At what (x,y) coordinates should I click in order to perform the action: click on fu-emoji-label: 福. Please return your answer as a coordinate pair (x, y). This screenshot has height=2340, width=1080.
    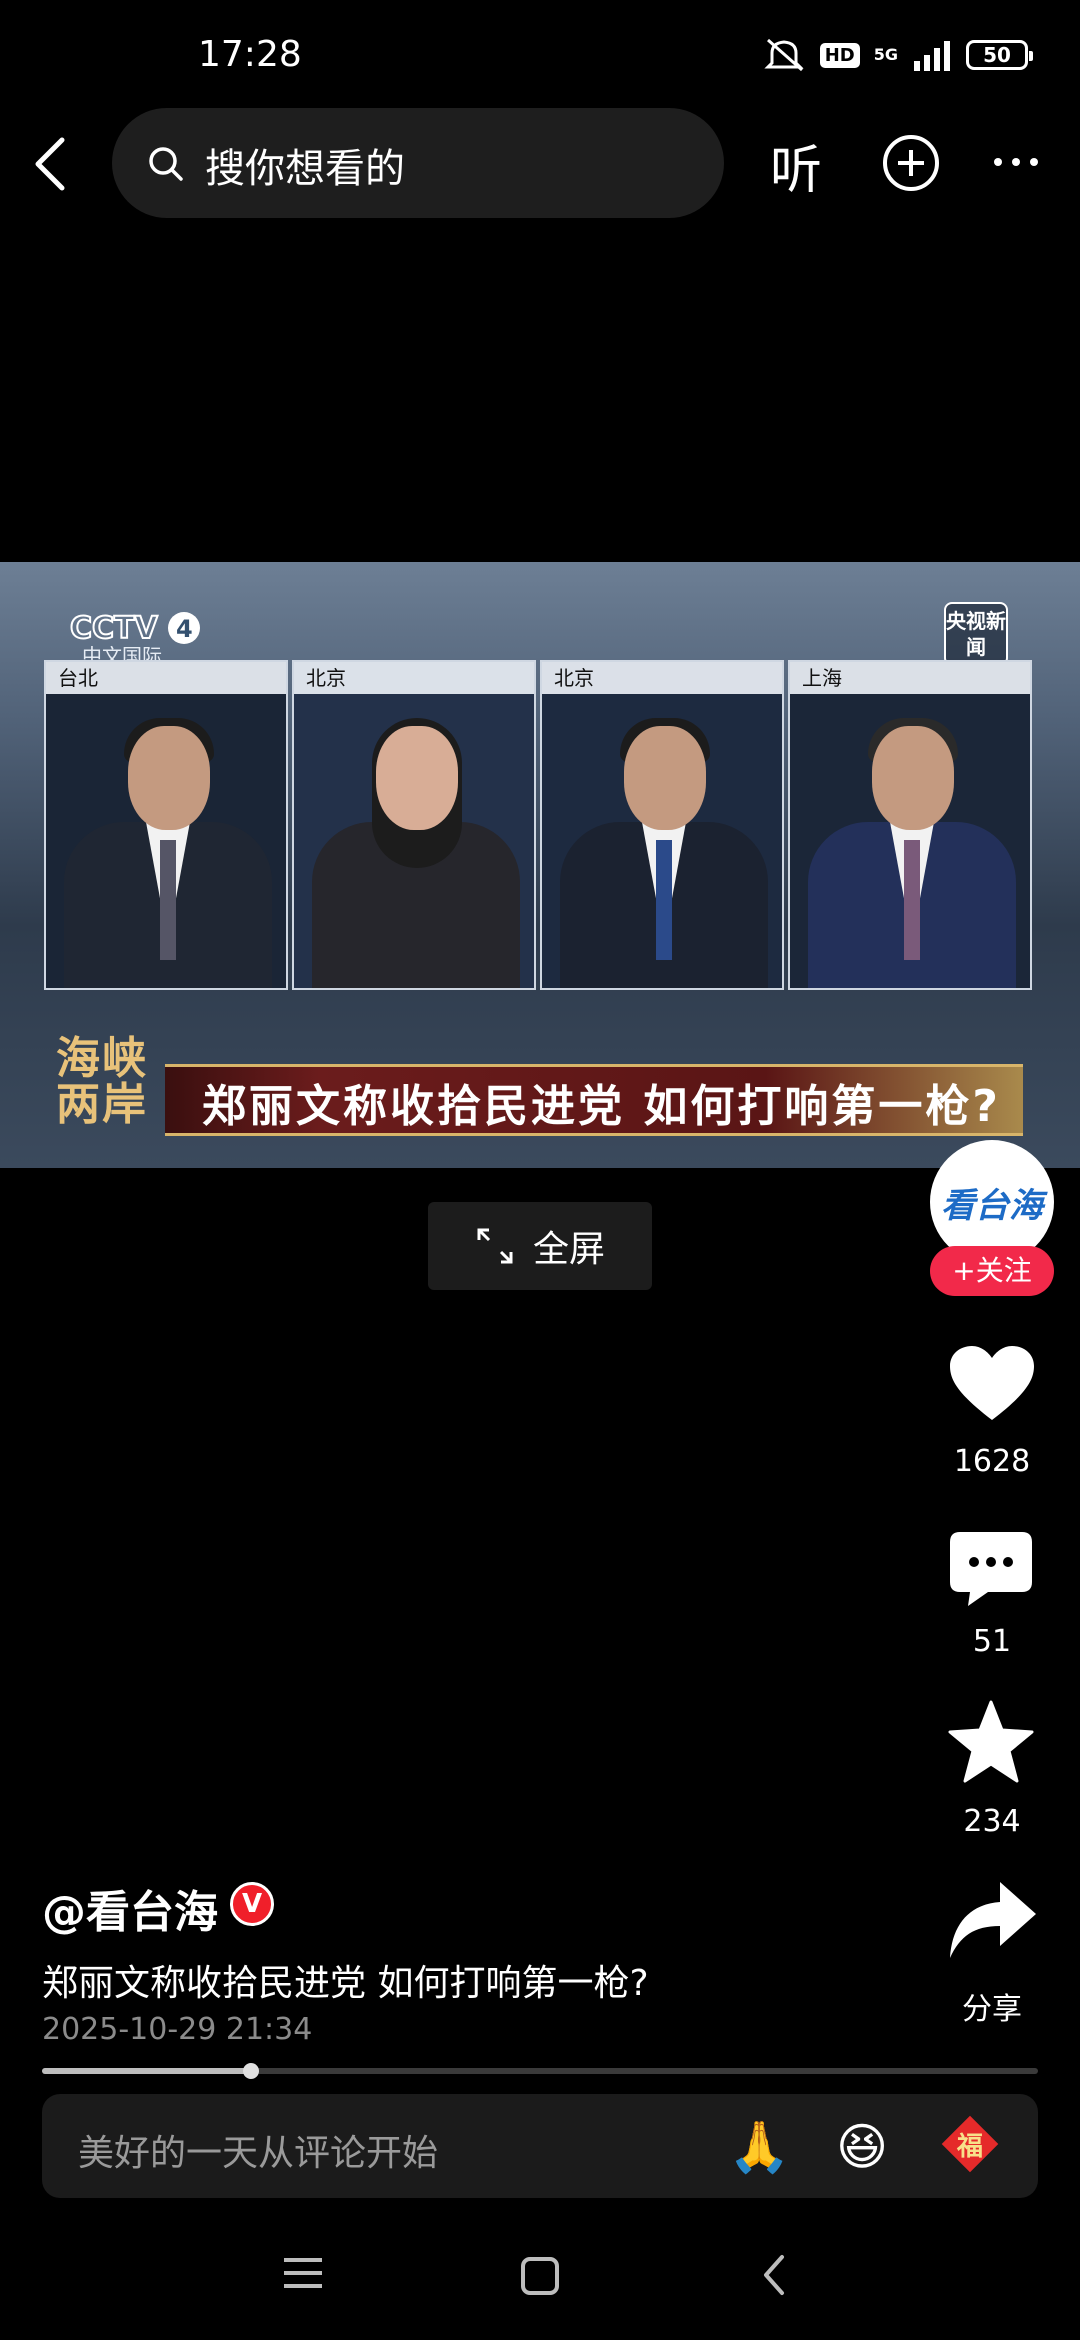
    Looking at the image, I should click on (969, 2147).